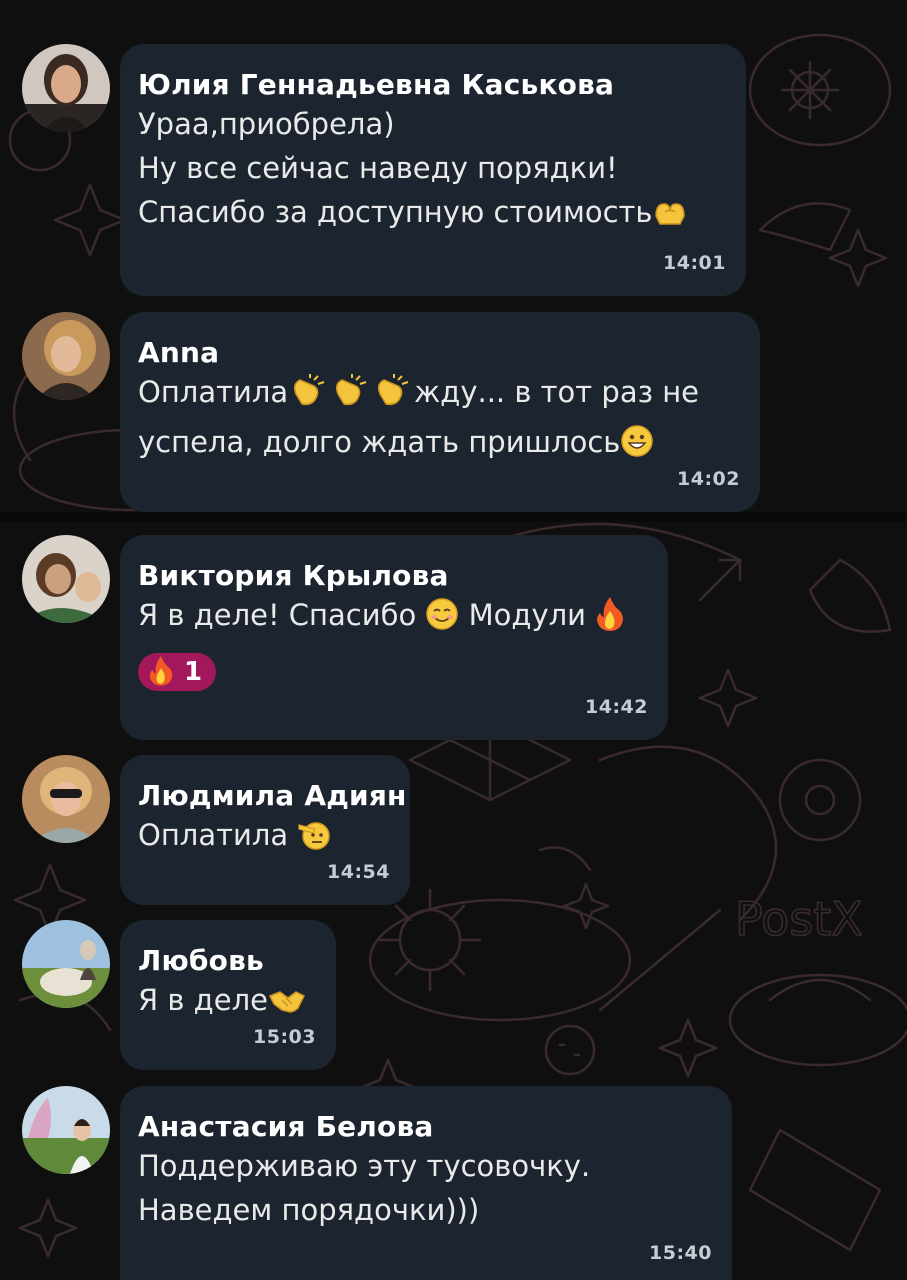  Describe the element at coordinates (228, 961) in the screenshot. I see `sender-name: Любовь` at that location.